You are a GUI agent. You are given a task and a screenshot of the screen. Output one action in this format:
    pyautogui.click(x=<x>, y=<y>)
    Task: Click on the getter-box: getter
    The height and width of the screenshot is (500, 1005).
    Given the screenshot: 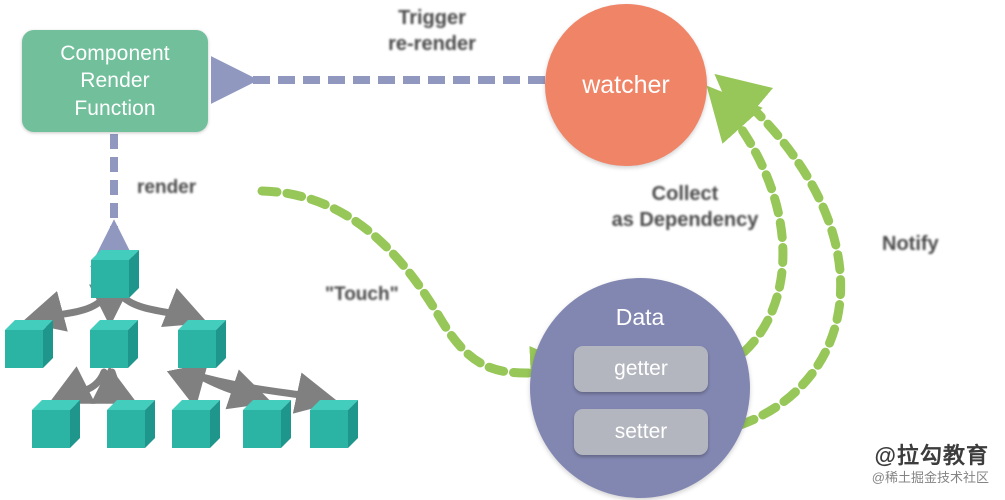 What is the action you would take?
    pyautogui.click(x=641, y=369)
    